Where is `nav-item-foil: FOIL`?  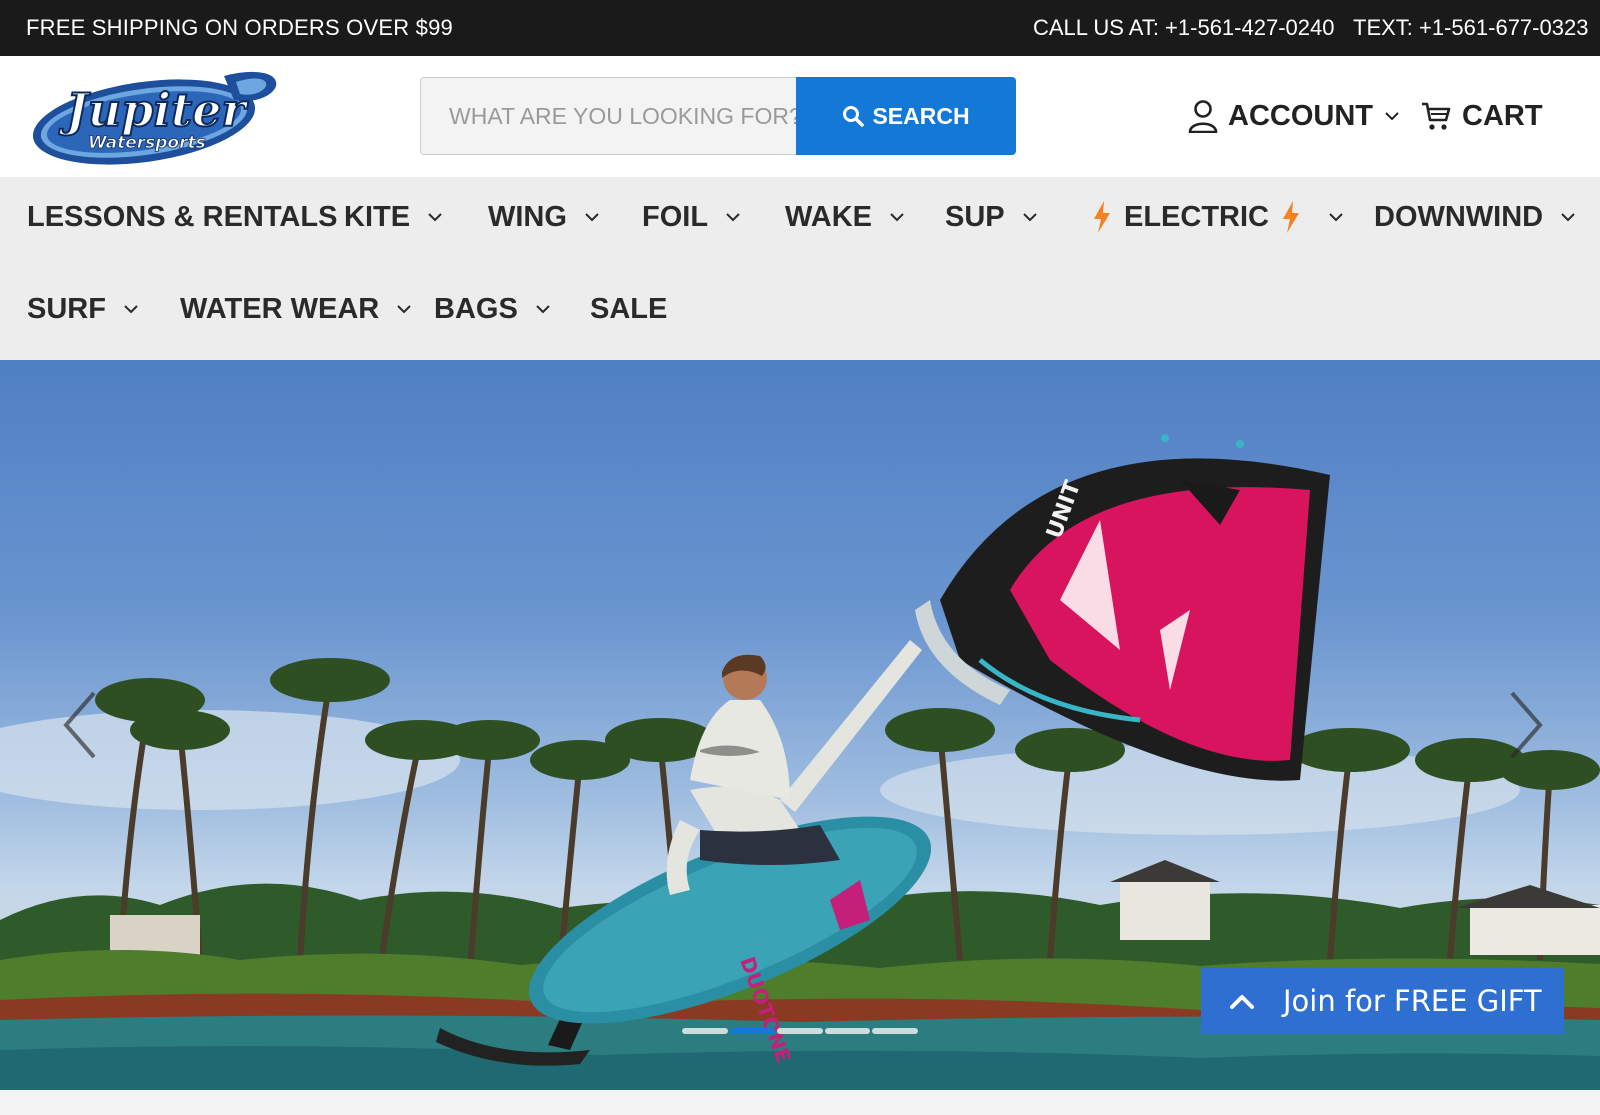 nav-item-foil: FOIL is located at coordinates (692, 217).